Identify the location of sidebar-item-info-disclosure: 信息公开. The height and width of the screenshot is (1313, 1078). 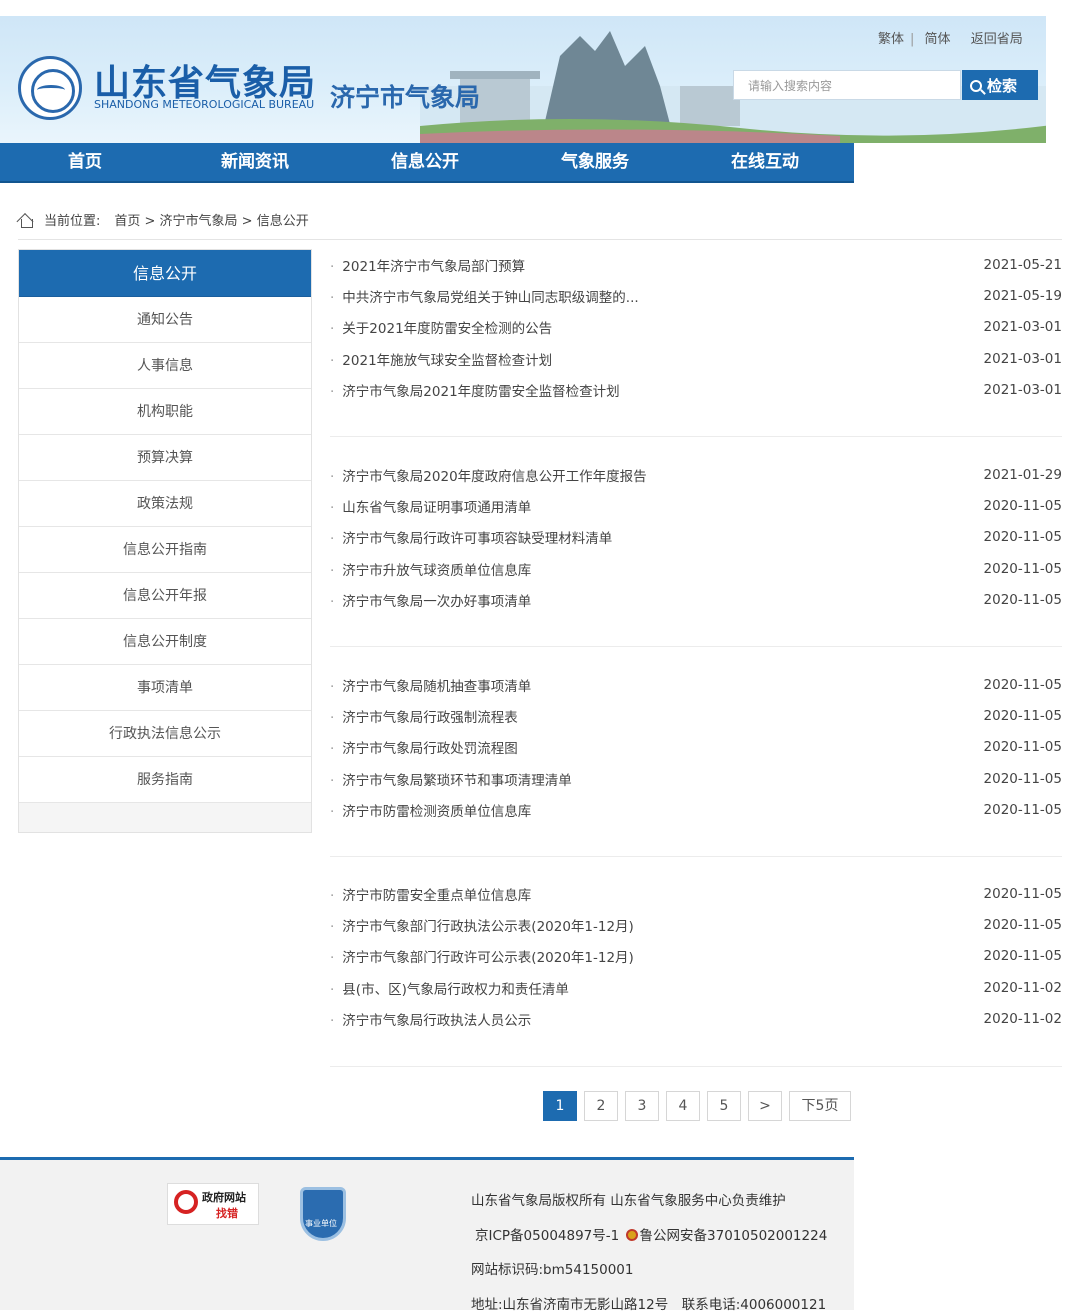
(165, 273).